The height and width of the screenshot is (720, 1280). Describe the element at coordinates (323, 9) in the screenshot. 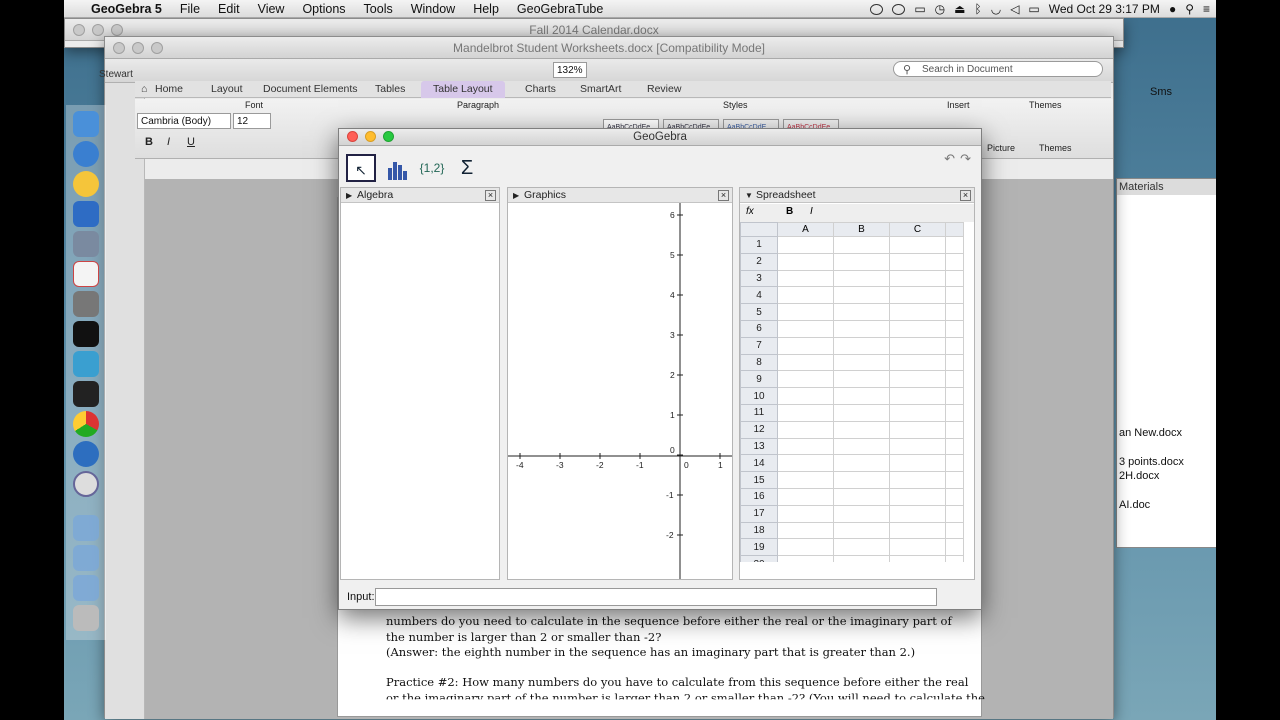

I see `menu-options: Options` at that location.